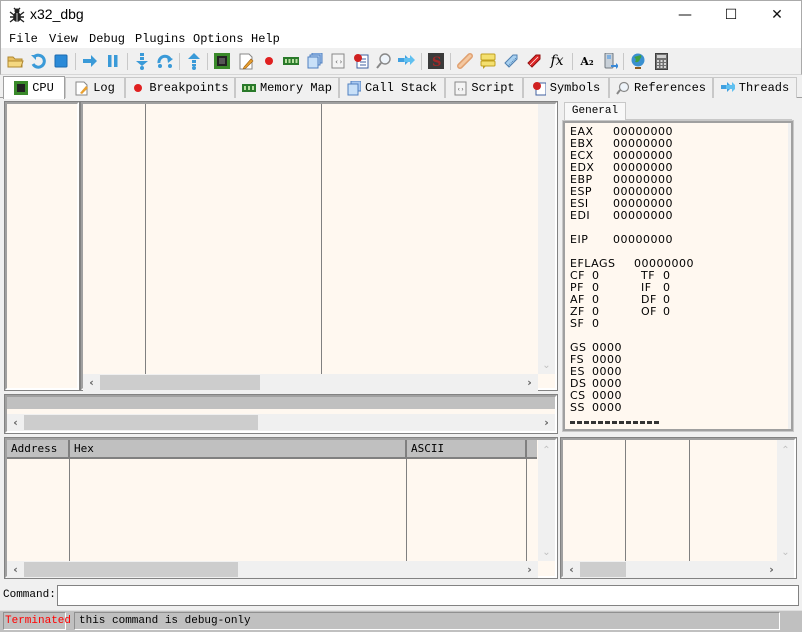 This screenshot has height=632, width=802. I want to click on command-input, so click(428, 595).